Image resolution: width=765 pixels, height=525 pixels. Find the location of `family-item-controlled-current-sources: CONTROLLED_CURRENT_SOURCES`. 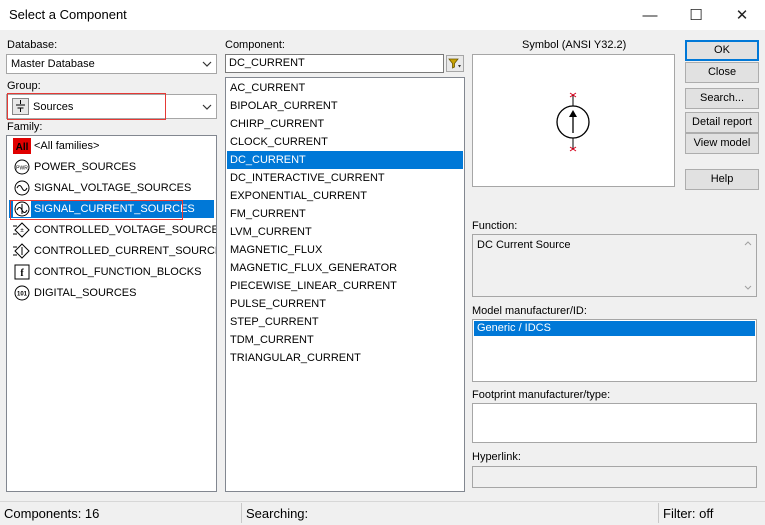

family-item-controlled-current-sources: CONTROLLED_CURRENT_SOURCES is located at coordinates (113, 251).